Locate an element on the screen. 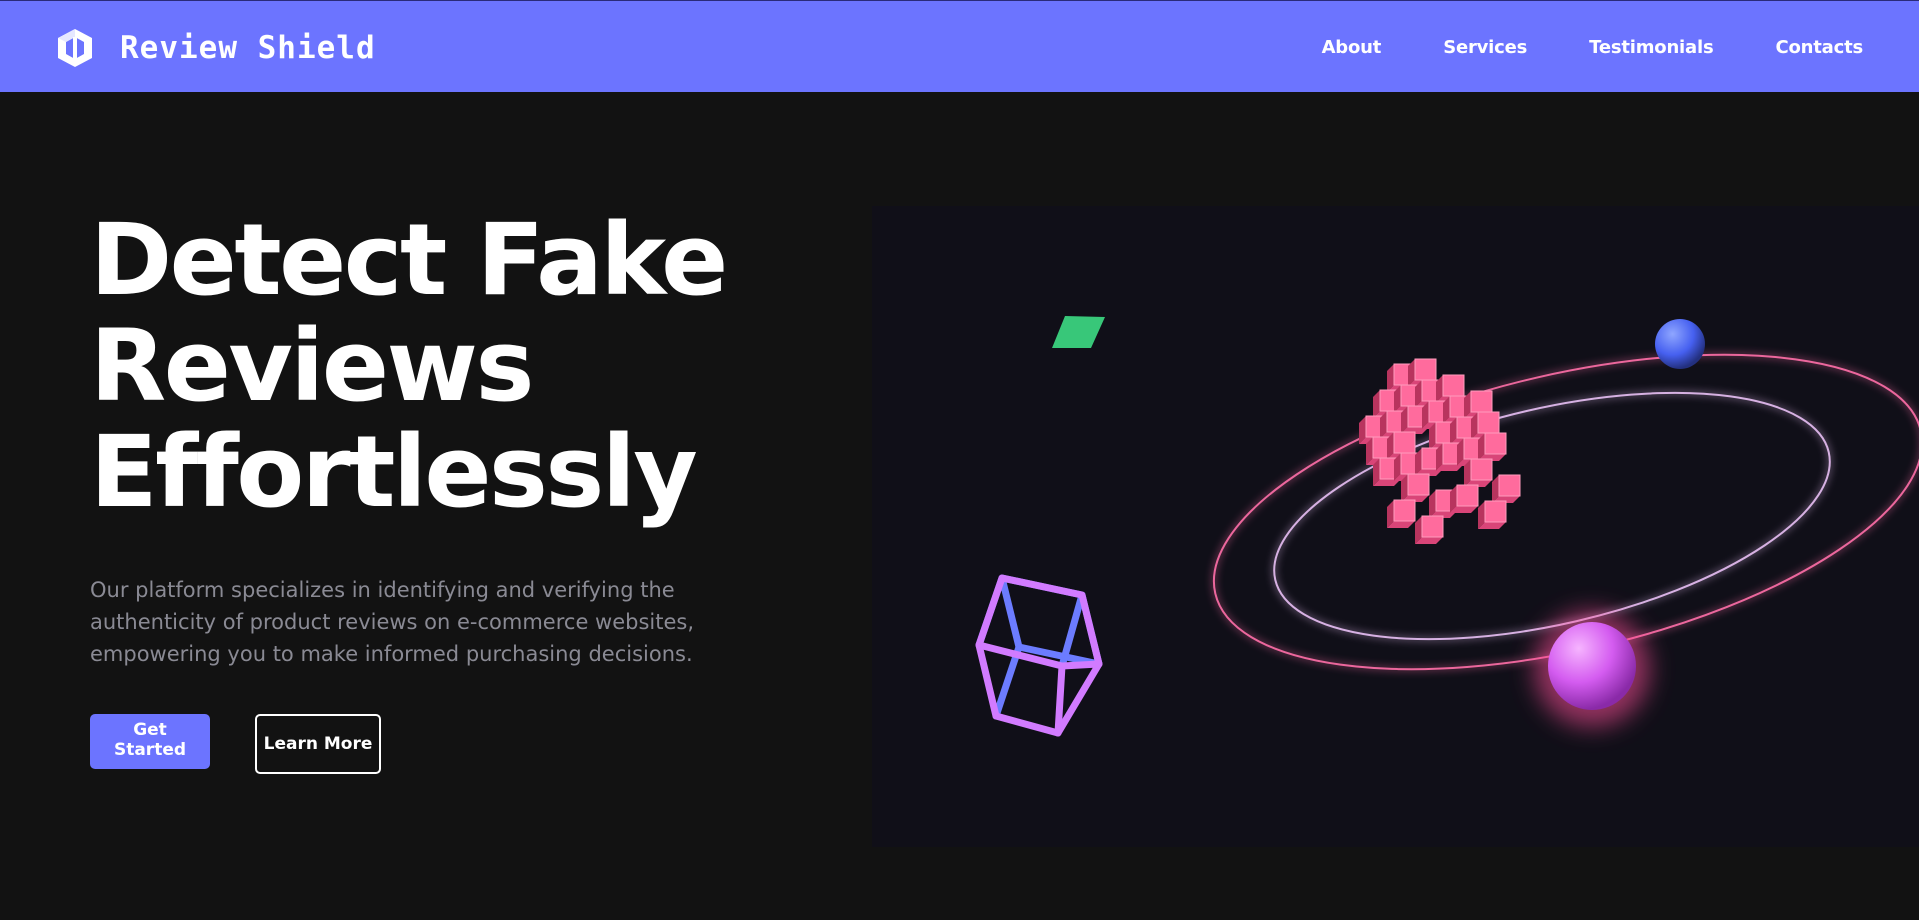 Image resolution: width=1919 pixels, height=920 pixels. nav-link-testimonials: Testimonials is located at coordinates (1651, 47).